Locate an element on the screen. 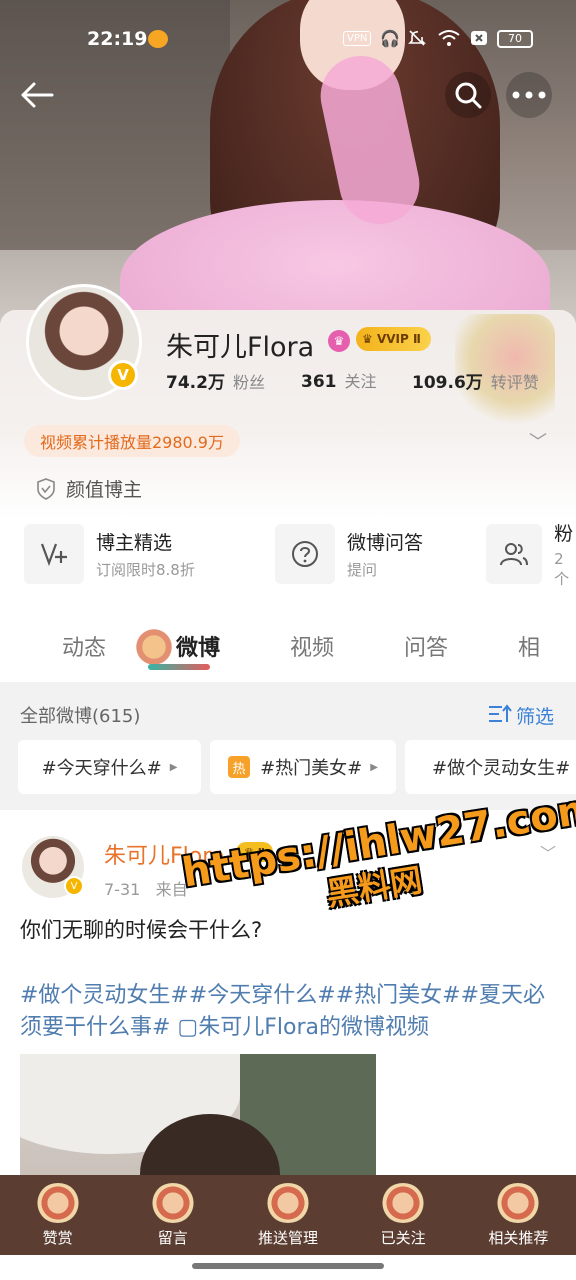 The width and height of the screenshot is (576, 1280). post-meta: 7-31 来自 is located at coordinates (146, 889).